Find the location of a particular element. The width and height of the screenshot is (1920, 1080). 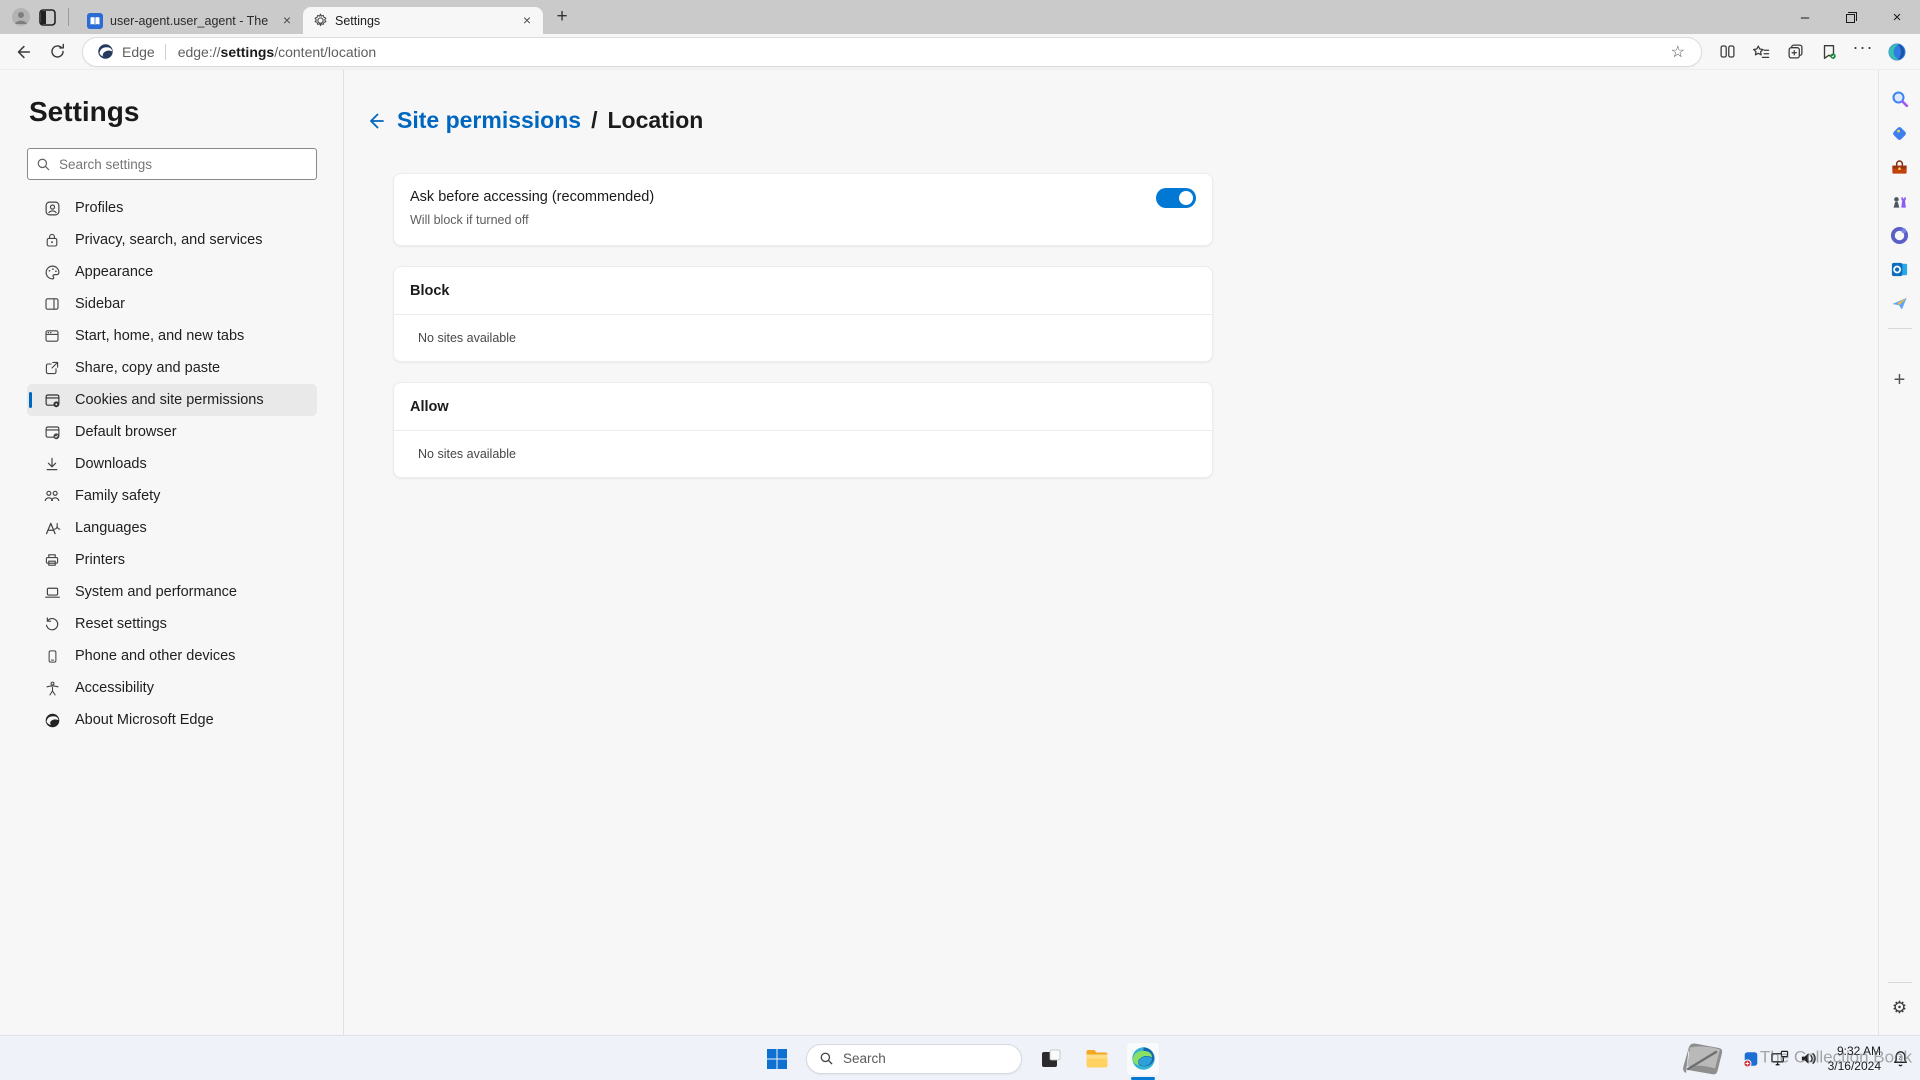

site-zone-label: Edge is located at coordinates (138, 51).